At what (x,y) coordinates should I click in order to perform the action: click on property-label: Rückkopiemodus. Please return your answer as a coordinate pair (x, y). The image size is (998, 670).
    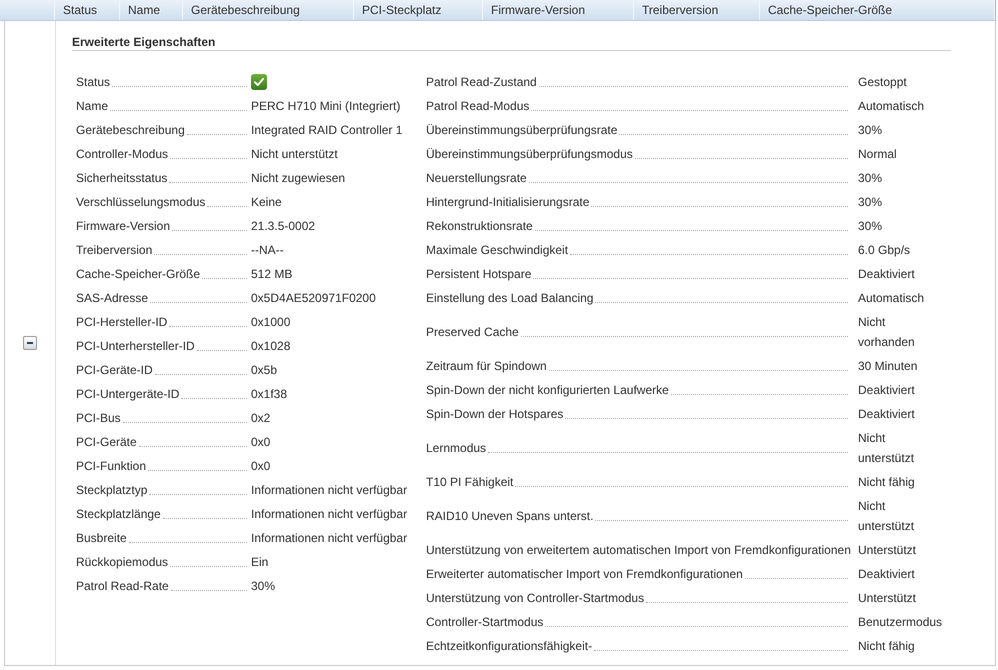
    Looking at the image, I should click on (122, 562).